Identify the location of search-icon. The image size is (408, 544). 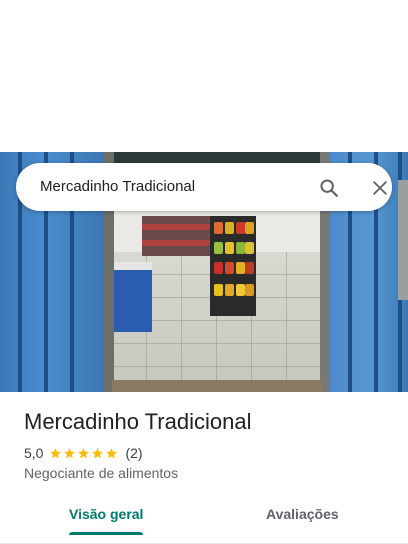
(329, 188).